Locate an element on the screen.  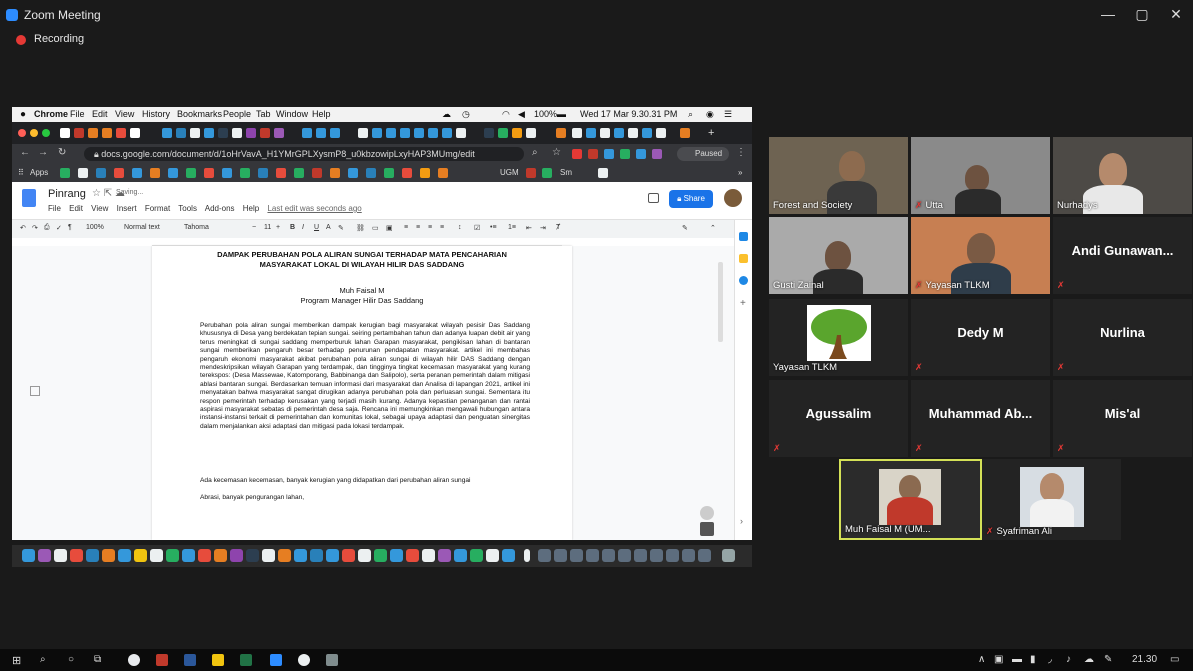
italic-icon: I is located at coordinates (303, 227).